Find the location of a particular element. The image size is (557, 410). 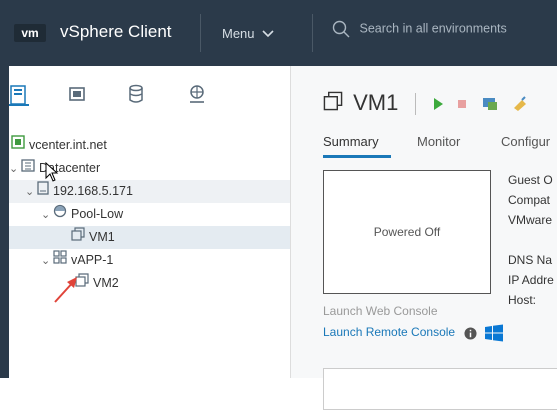

search-icon is located at coordinates (345, 29).